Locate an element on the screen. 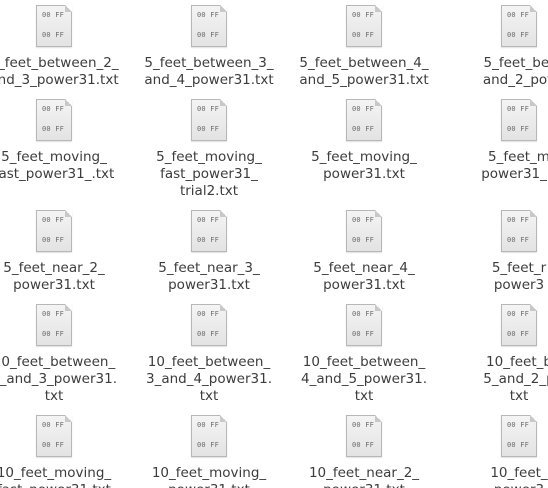 The height and width of the screenshot is (488, 548). file-item: 00 FF 00 FF 10_feet_ power3 is located at coordinates (496, 451).